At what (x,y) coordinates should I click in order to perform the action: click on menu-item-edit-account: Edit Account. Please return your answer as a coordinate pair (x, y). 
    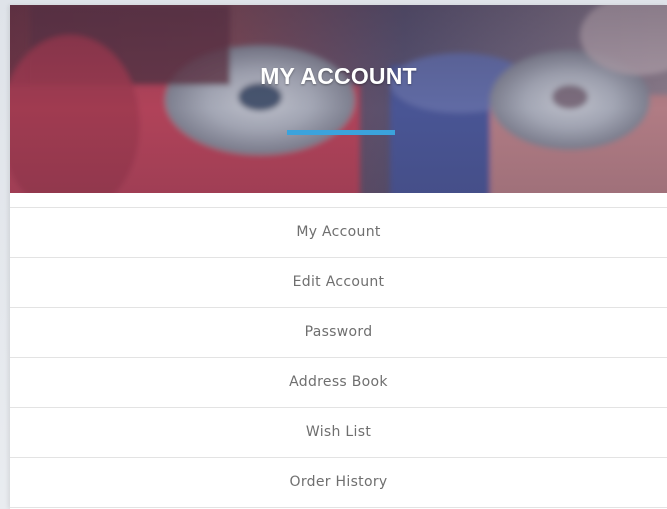
    Looking at the image, I should click on (338, 283).